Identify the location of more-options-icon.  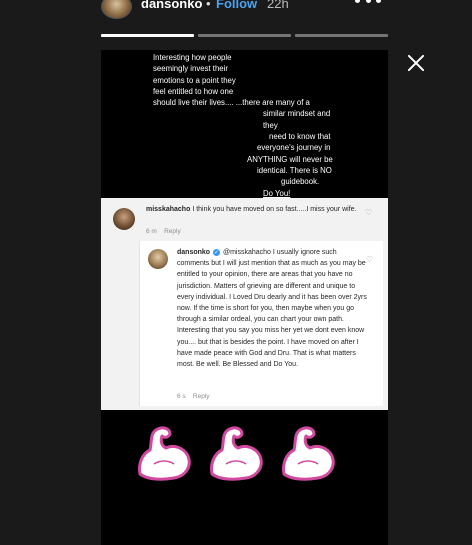
(368, 4).